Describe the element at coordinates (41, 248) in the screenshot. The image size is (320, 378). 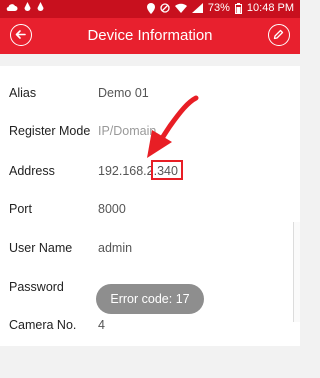
I see `user-name-label: User Name` at that location.